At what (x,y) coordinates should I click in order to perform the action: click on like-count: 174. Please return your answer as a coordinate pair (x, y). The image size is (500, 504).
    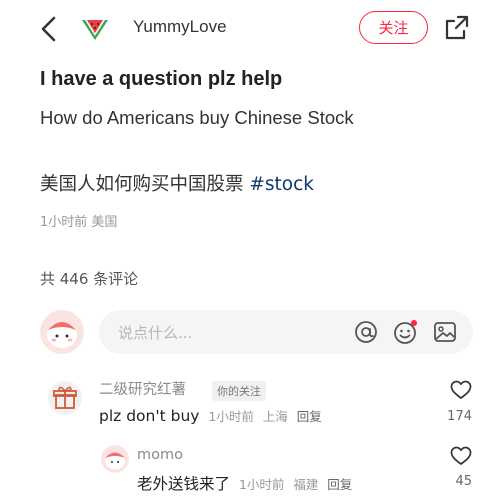
    Looking at the image, I should click on (459, 416).